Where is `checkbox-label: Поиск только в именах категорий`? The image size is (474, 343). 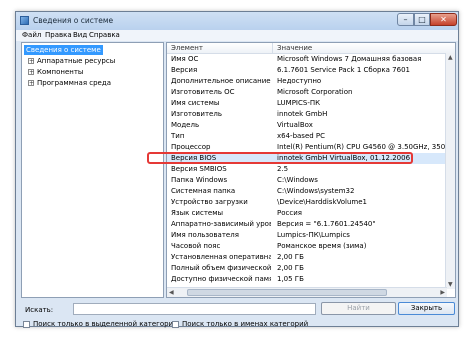
checkbox-label: Поиск только в именах категорий is located at coordinates (245, 324).